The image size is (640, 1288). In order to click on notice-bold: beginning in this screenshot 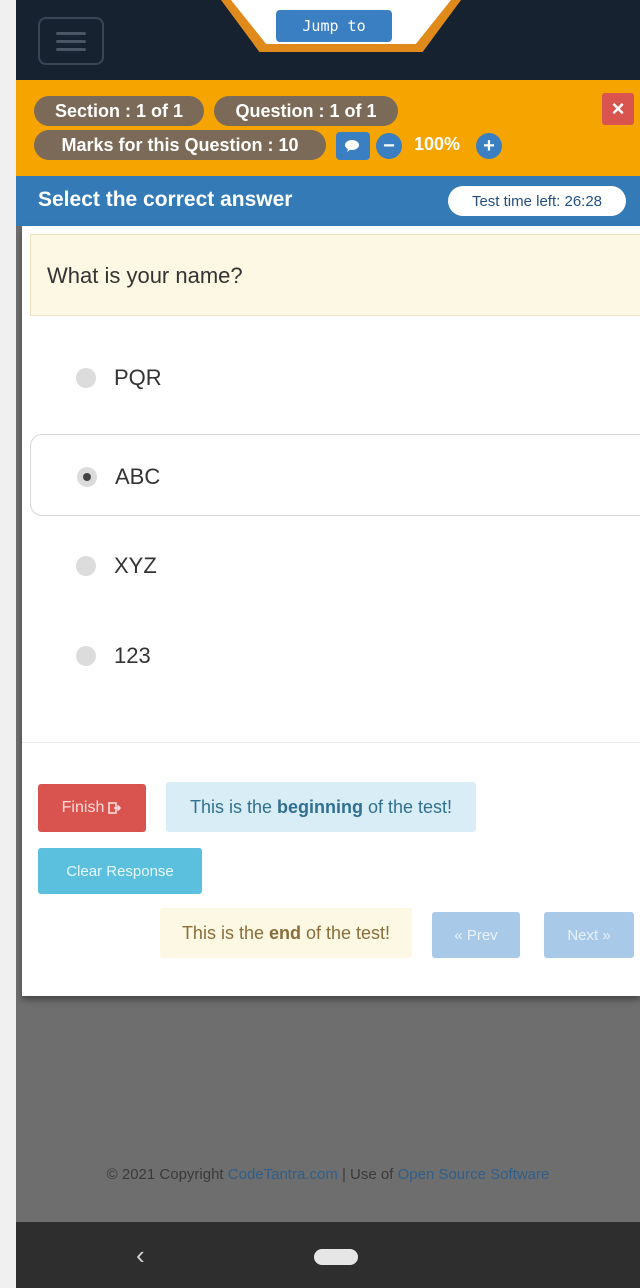, I will do `click(319, 806)`.